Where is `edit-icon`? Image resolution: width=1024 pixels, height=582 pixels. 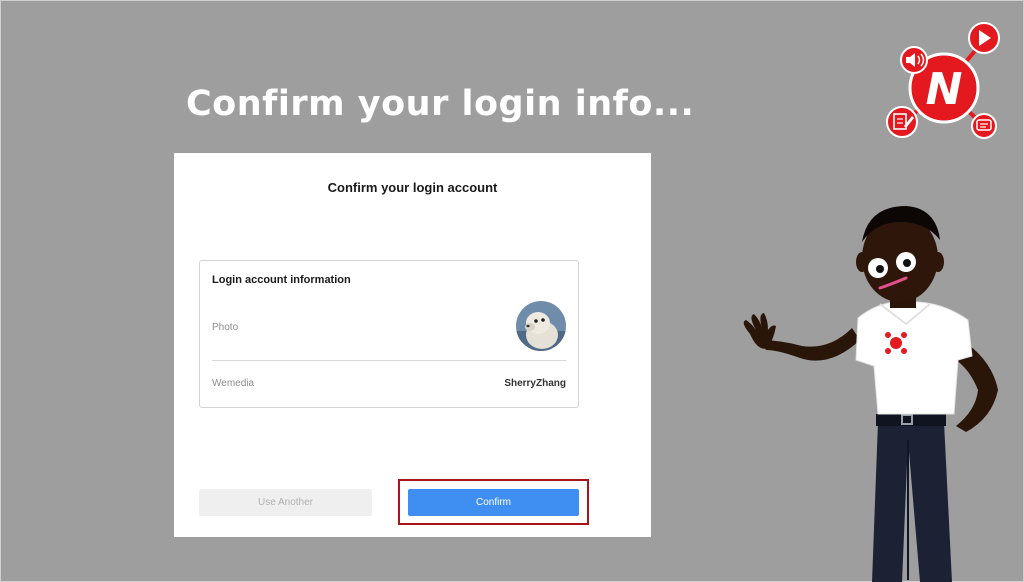 edit-icon is located at coordinates (902, 122).